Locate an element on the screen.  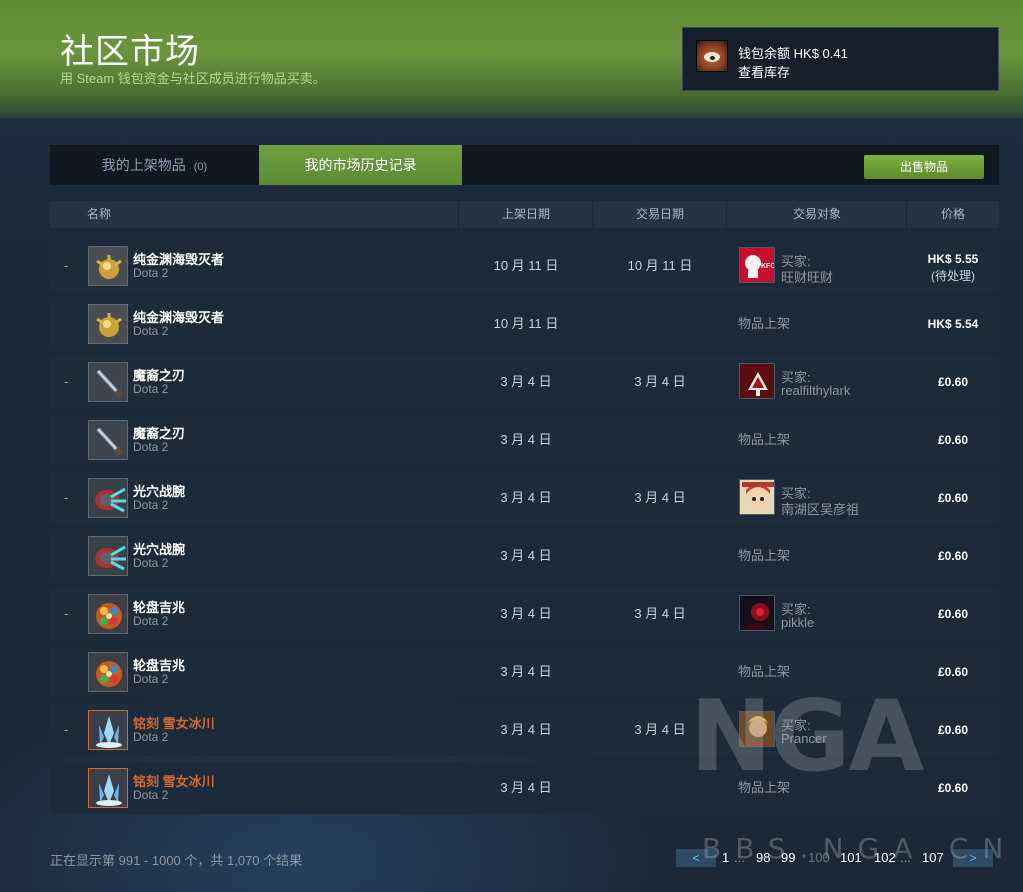
results-count: 正在显示第 991 - 1000 个，共 1,070 个结果 is located at coordinates (176, 860).